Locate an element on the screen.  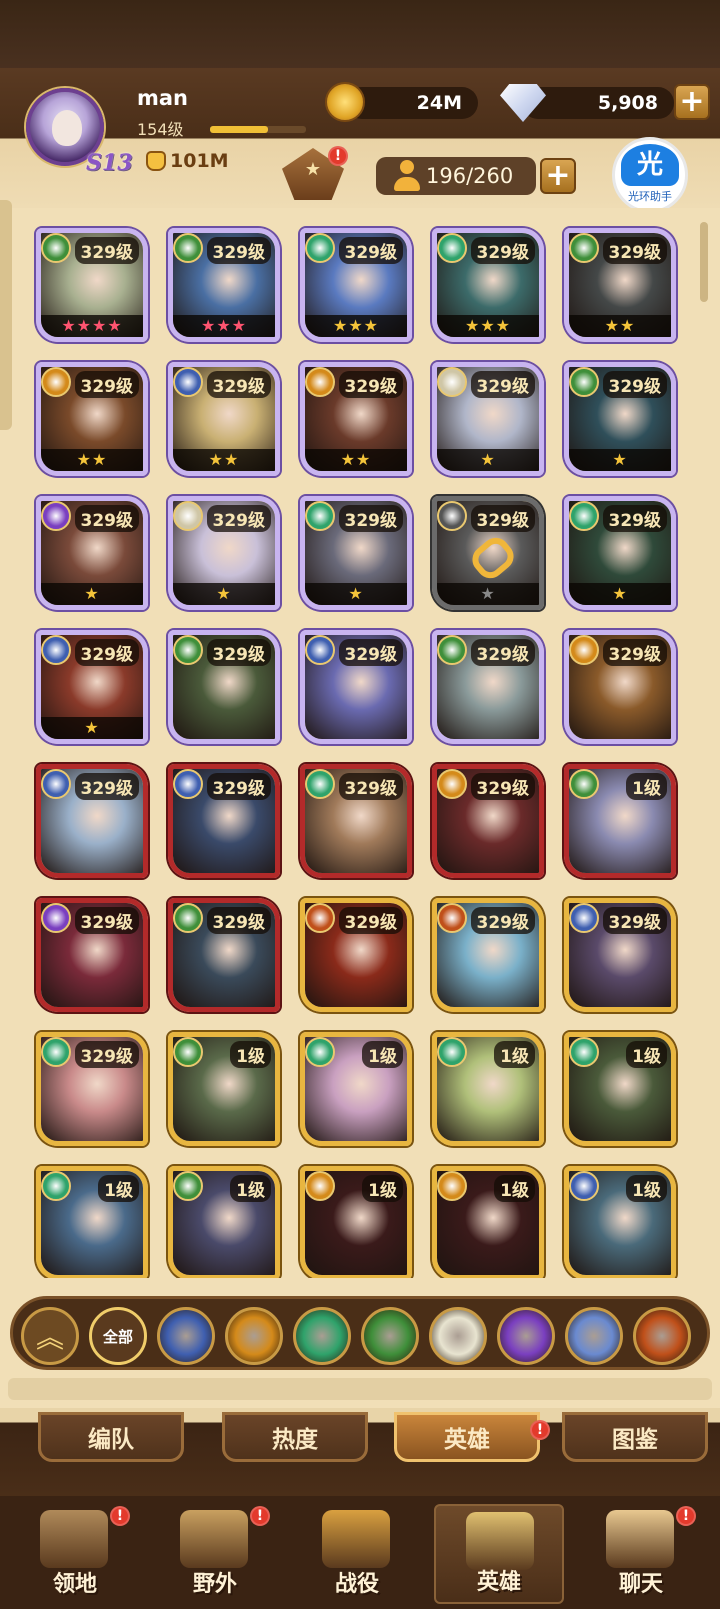
subtab: 编队 is located at coordinates (111, 1437).